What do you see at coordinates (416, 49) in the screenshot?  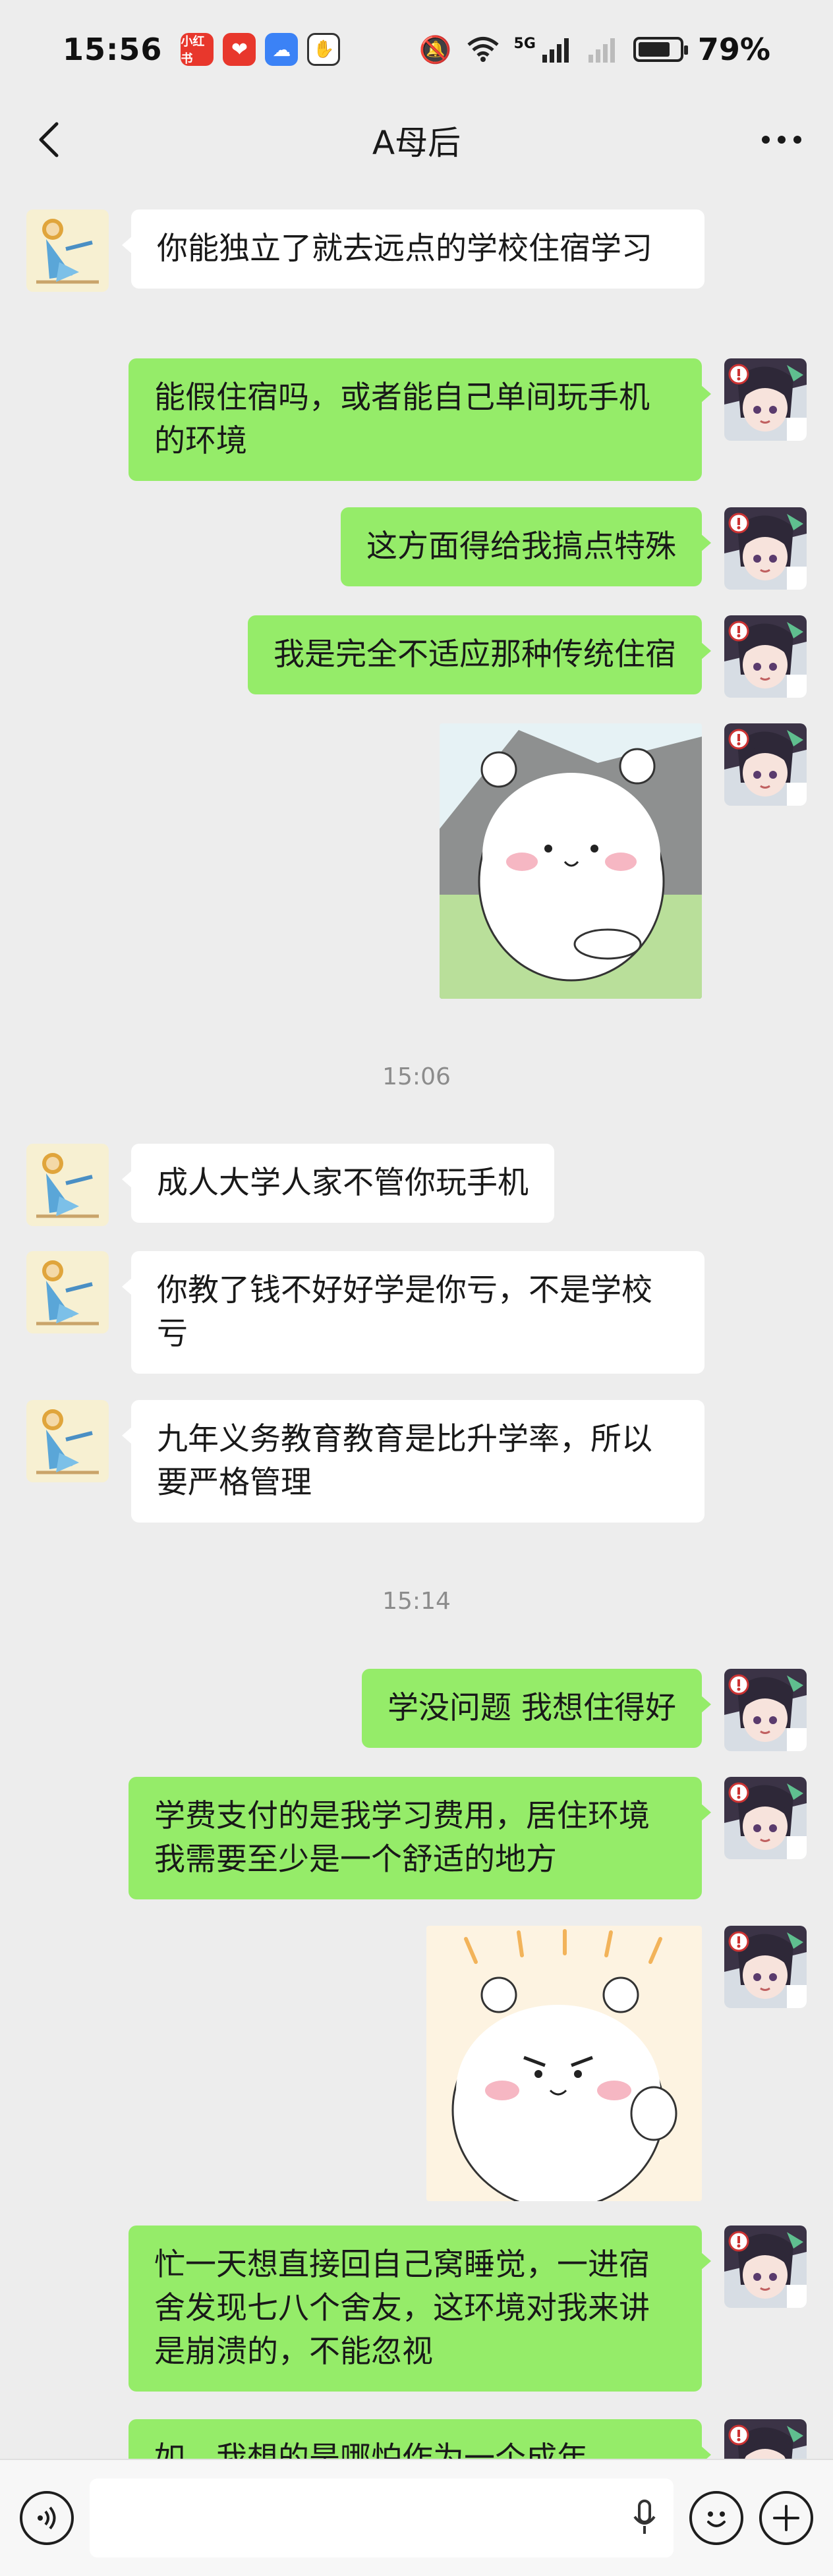 I see `status-bar: 15:56 小红书 ❤ ☁ ✋ 🔕 5G 79%` at bounding box center [416, 49].